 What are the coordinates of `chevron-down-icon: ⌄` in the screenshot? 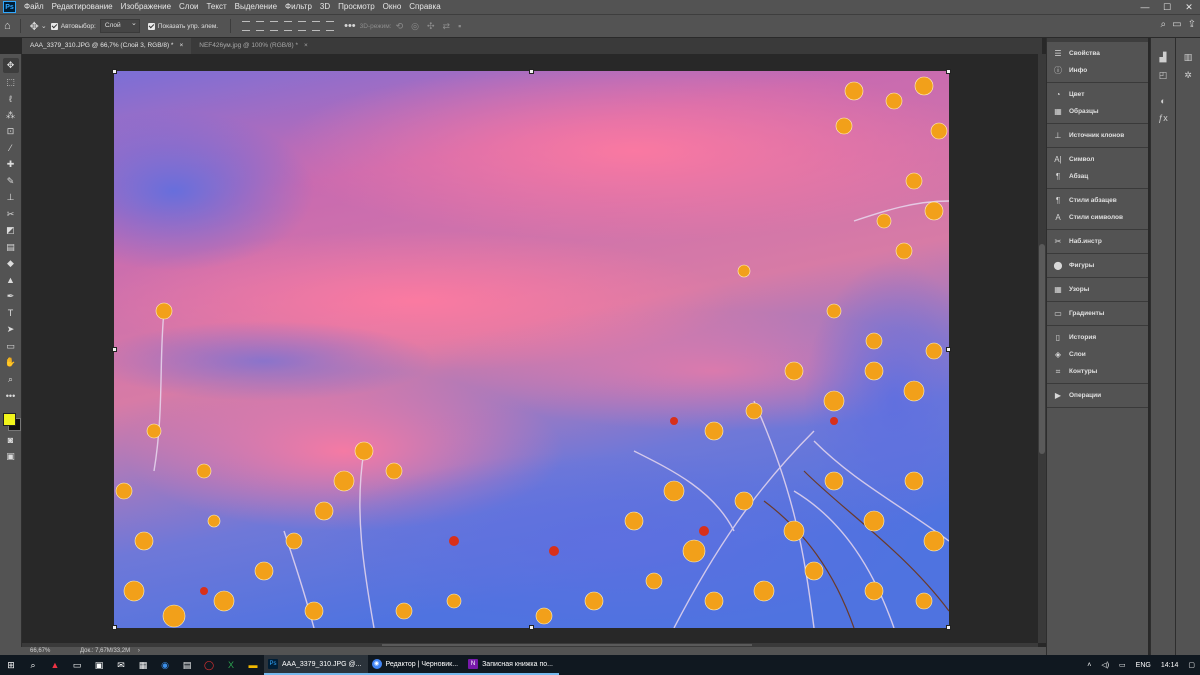 It's located at (44, 26).